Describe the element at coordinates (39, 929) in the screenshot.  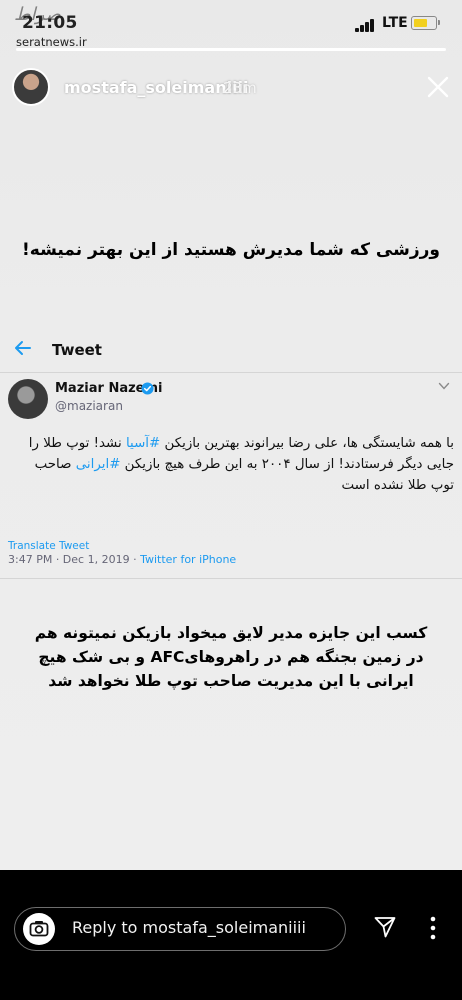
I see `camera-icon` at that location.